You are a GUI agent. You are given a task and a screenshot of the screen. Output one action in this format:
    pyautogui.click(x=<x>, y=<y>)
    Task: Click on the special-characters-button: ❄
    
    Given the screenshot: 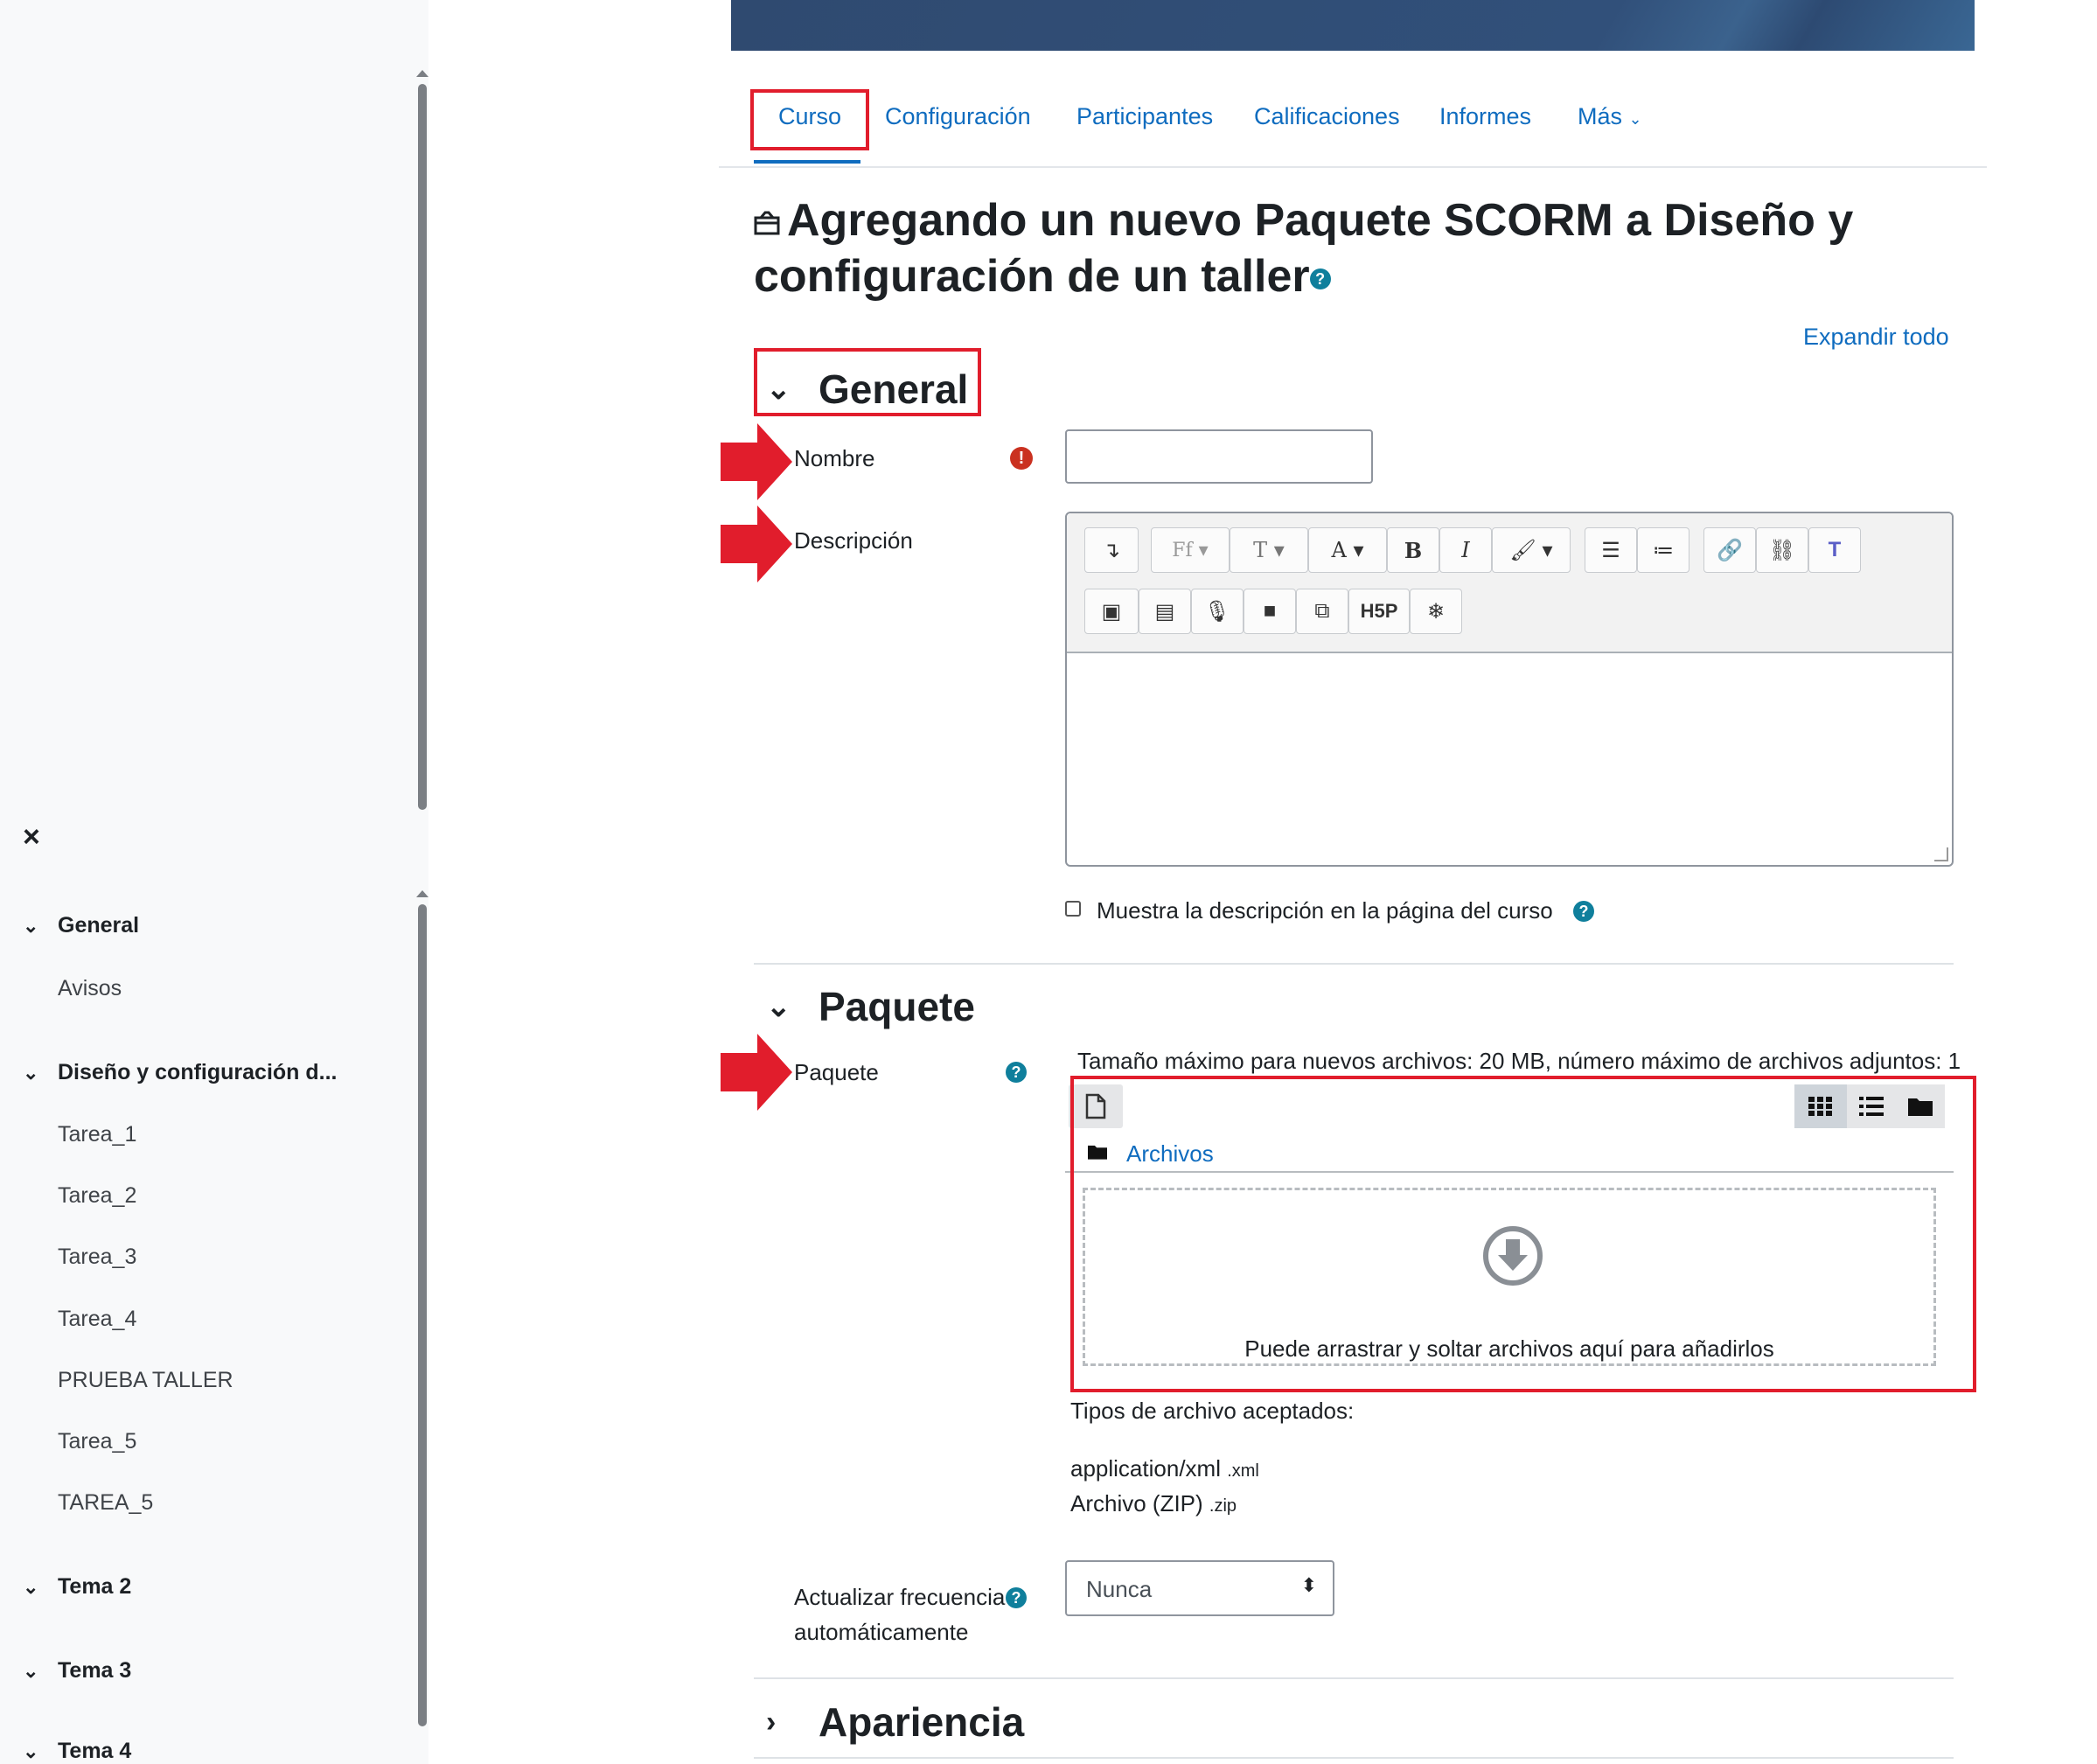 What is the action you would take?
    pyautogui.click(x=1436, y=611)
    